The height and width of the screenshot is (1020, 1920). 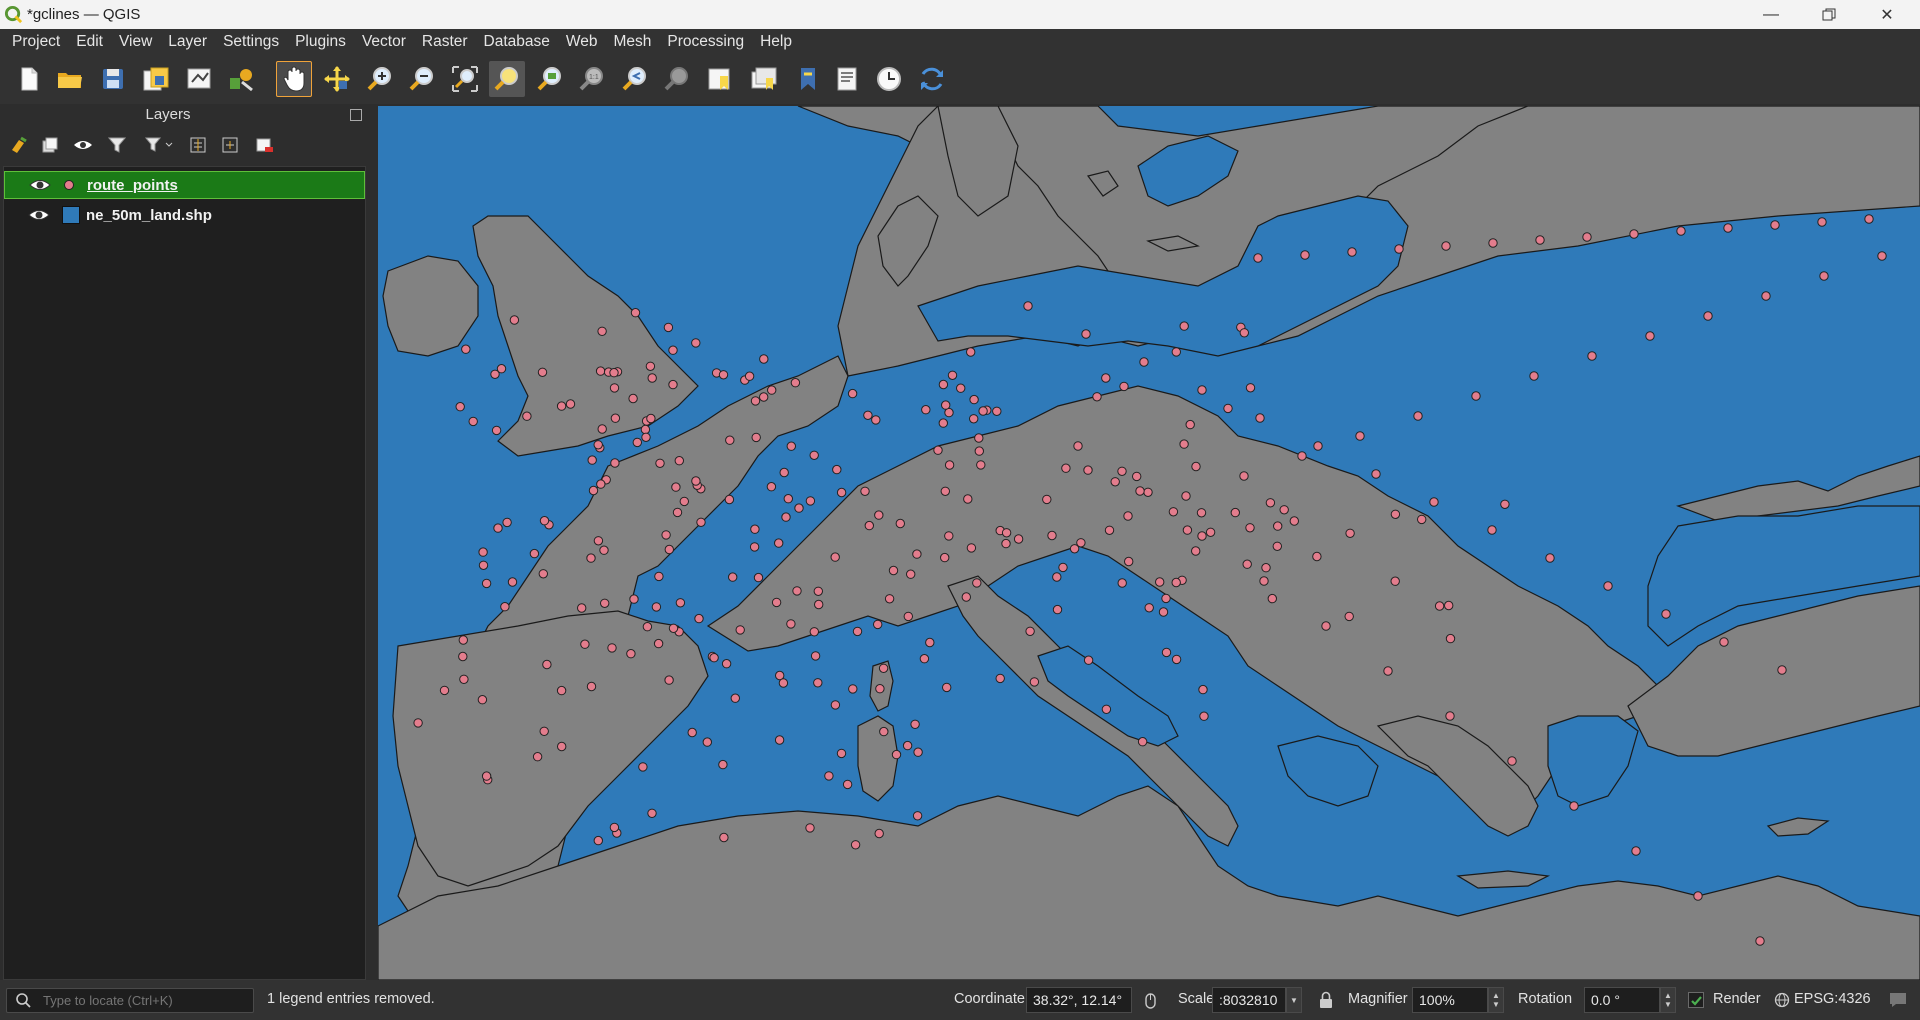 What do you see at coordinates (582, 42) in the screenshot?
I see `menu-web: Web` at bounding box center [582, 42].